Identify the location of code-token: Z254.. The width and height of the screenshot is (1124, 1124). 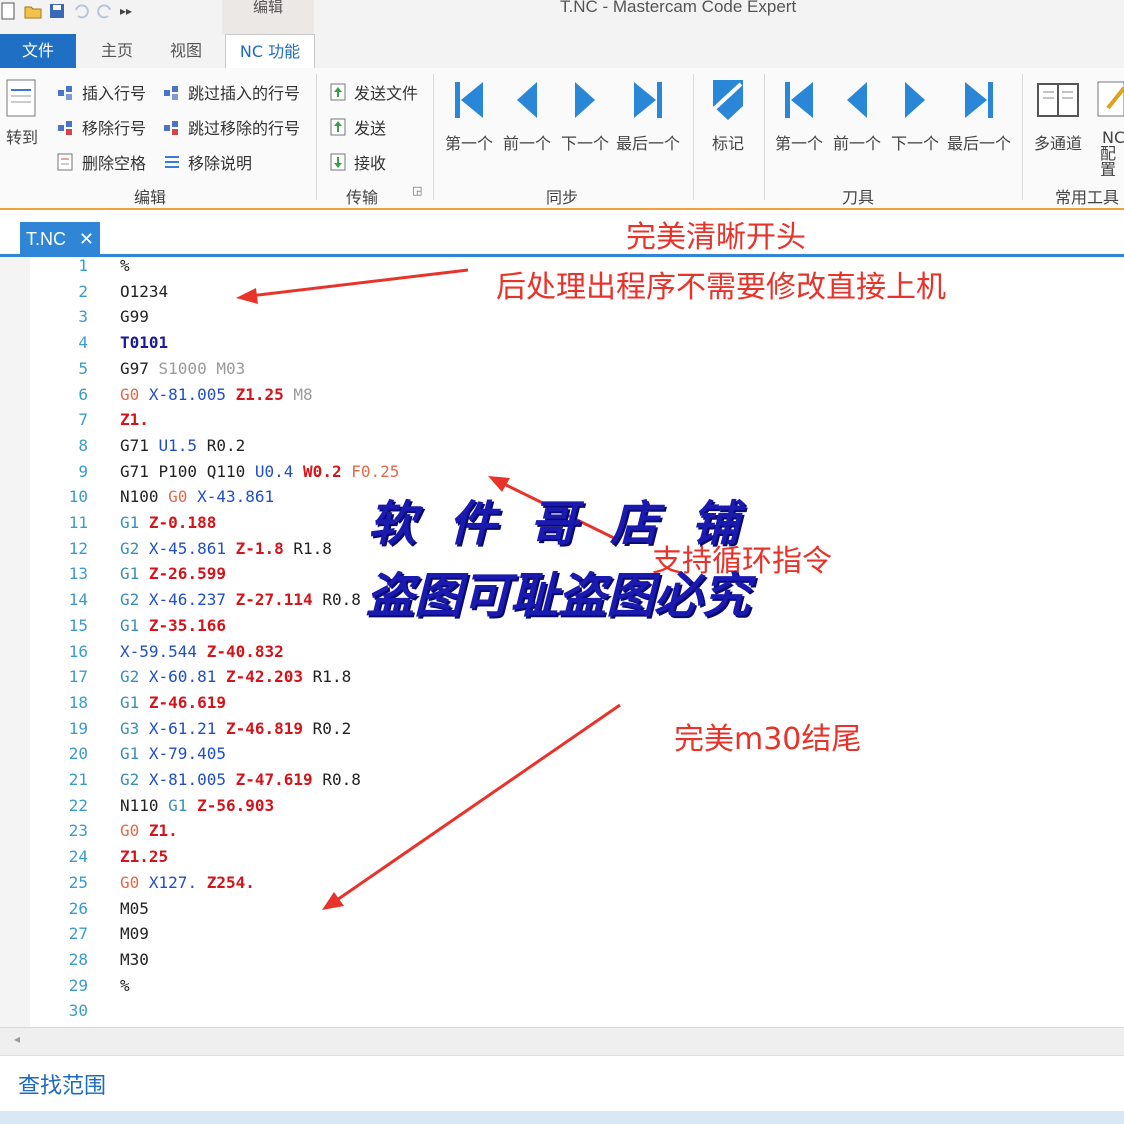
(230, 882).